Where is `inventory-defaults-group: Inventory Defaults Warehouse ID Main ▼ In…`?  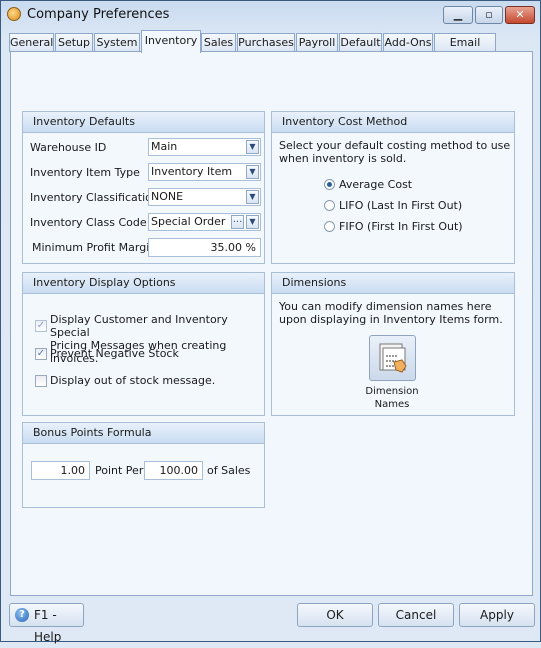 inventory-defaults-group: Inventory Defaults Warehouse ID Main ▼ In… is located at coordinates (143, 187).